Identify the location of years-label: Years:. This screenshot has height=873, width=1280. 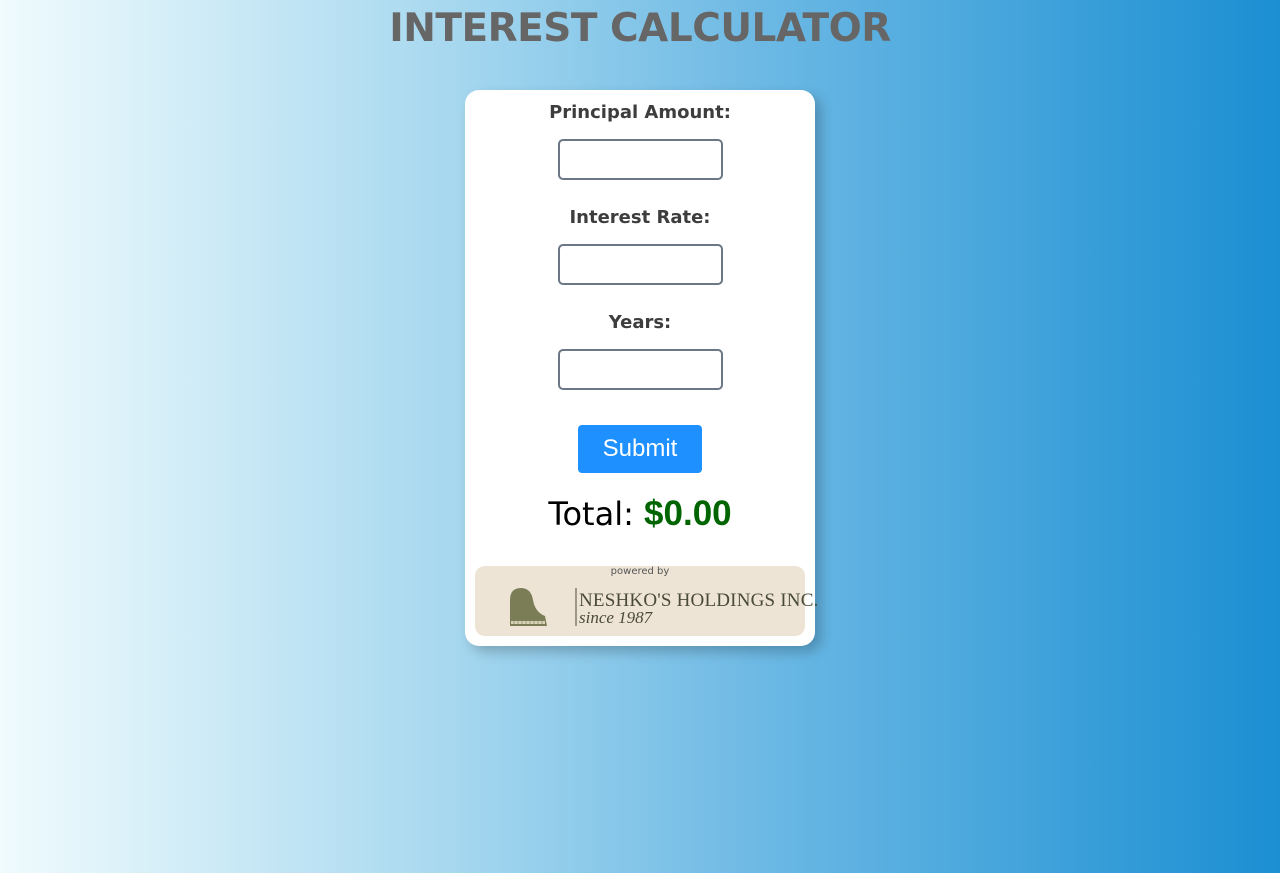
(640, 322).